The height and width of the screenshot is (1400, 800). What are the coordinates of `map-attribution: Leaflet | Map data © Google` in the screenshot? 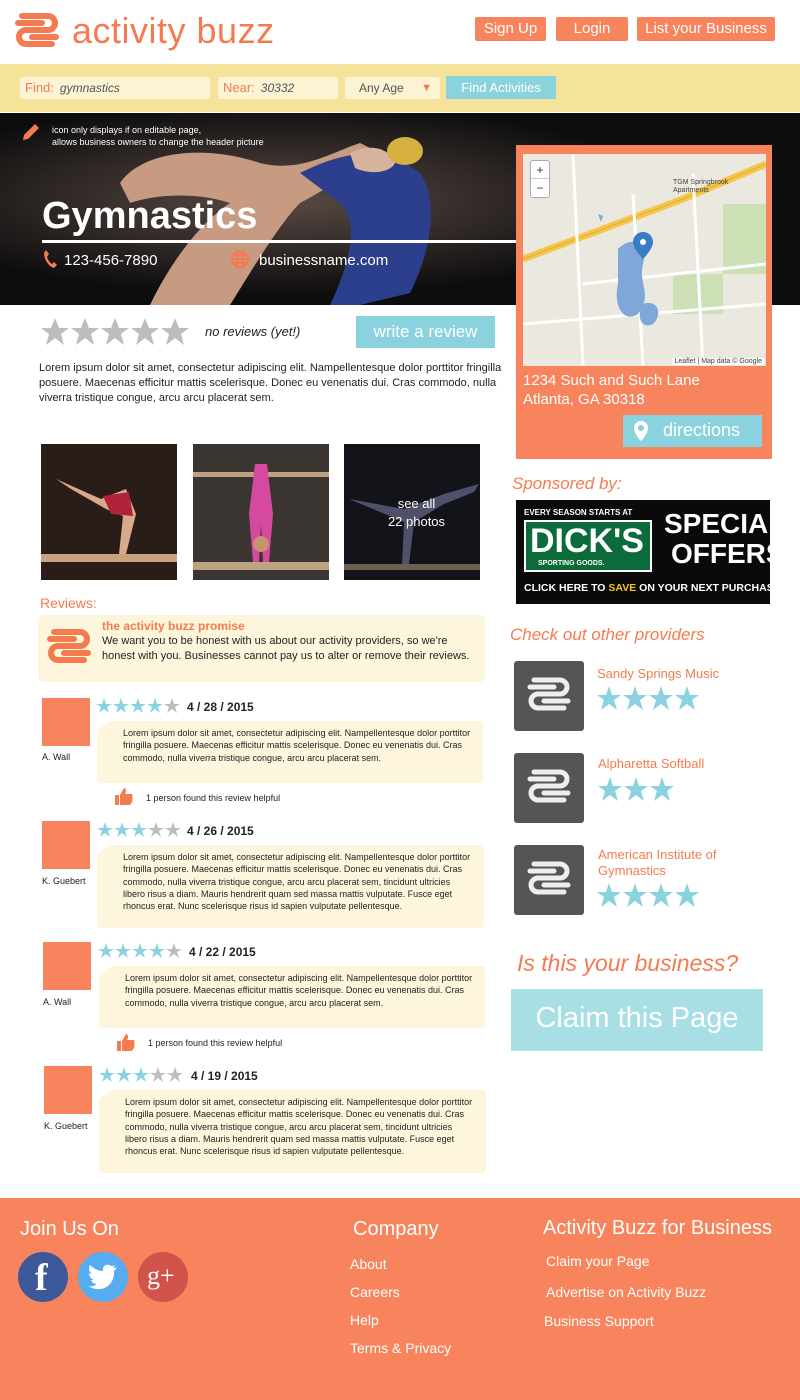 It's located at (718, 361).